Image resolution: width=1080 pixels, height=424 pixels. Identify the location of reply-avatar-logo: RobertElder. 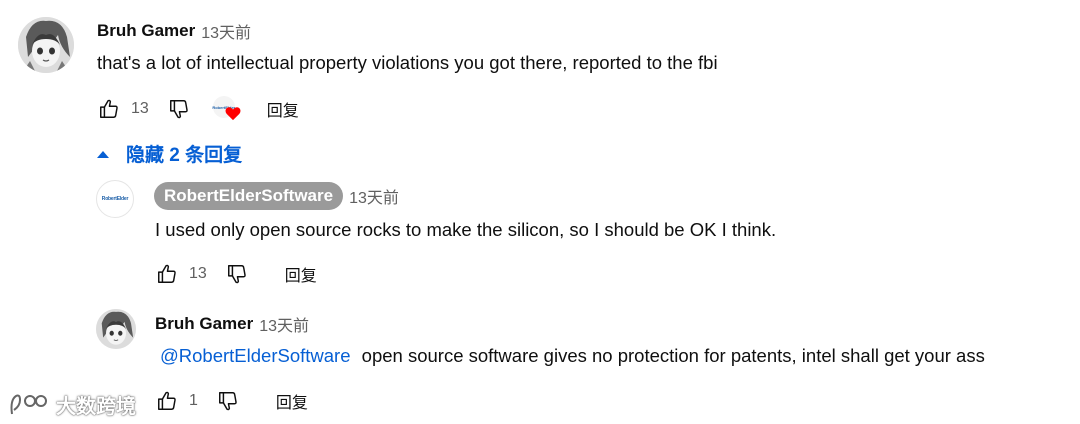
(115, 199).